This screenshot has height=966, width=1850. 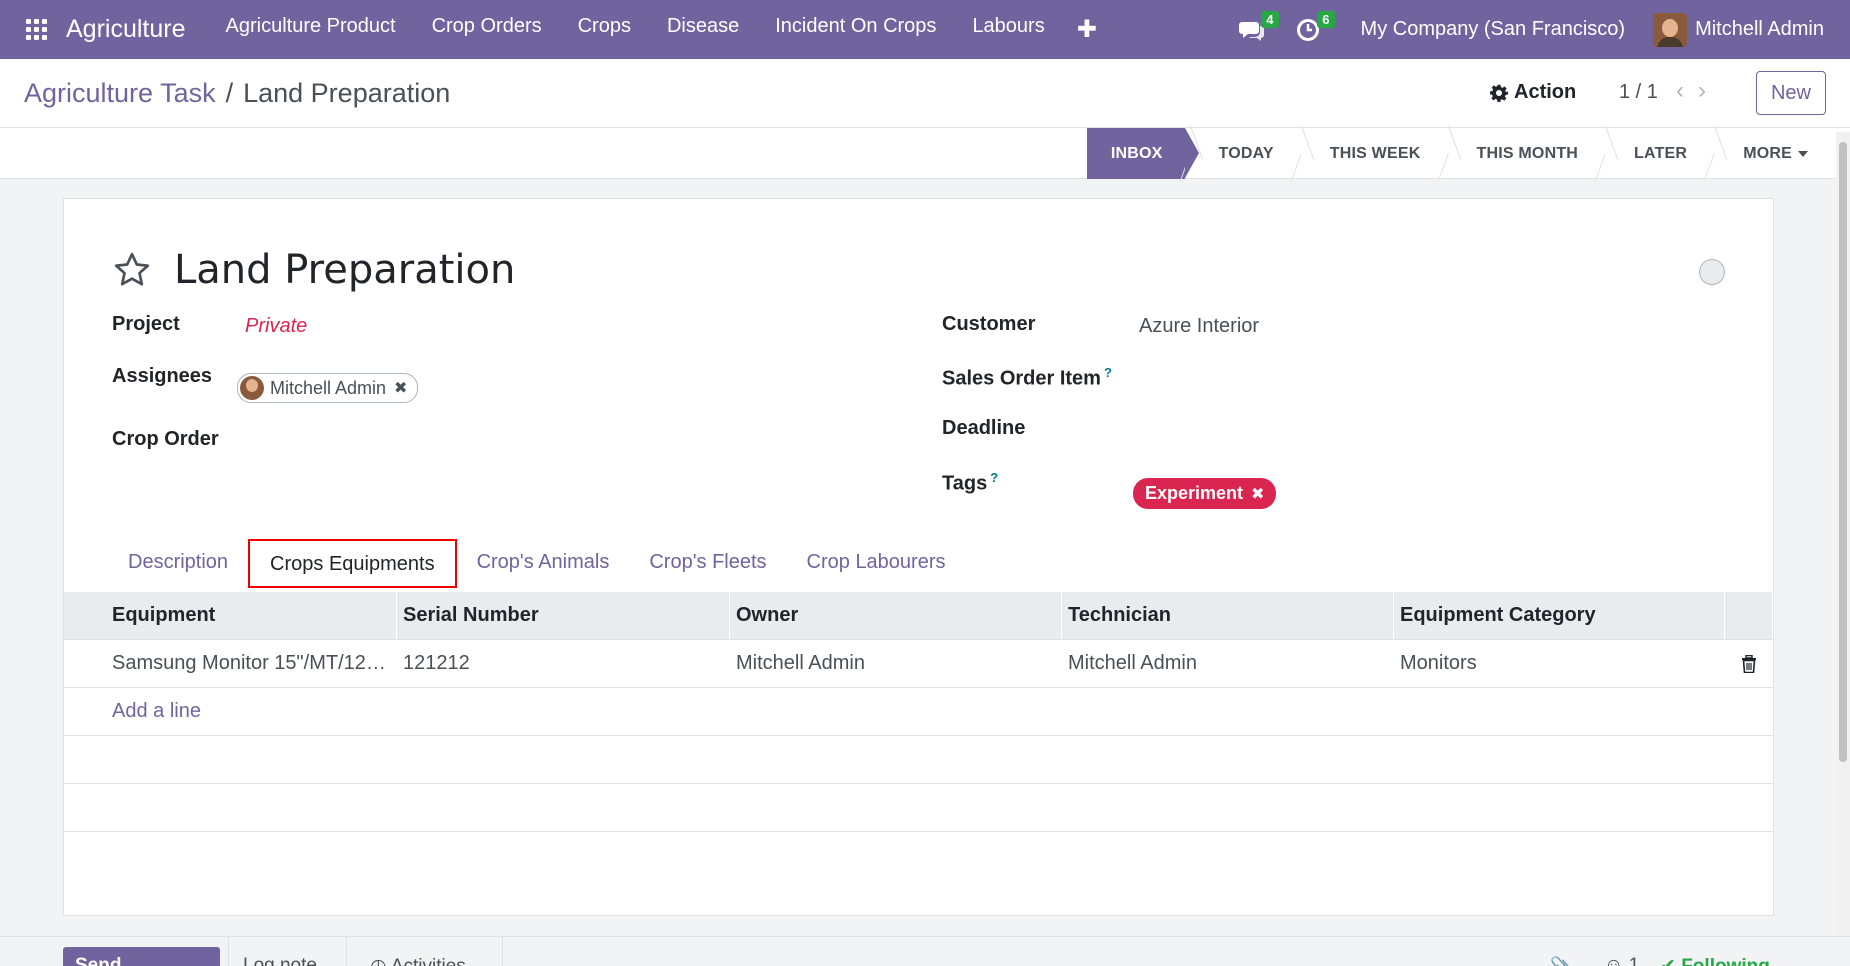 What do you see at coordinates (1199, 326) in the screenshot?
I see `customer-field: Azure Interior` at bounding box center [1199, 326].